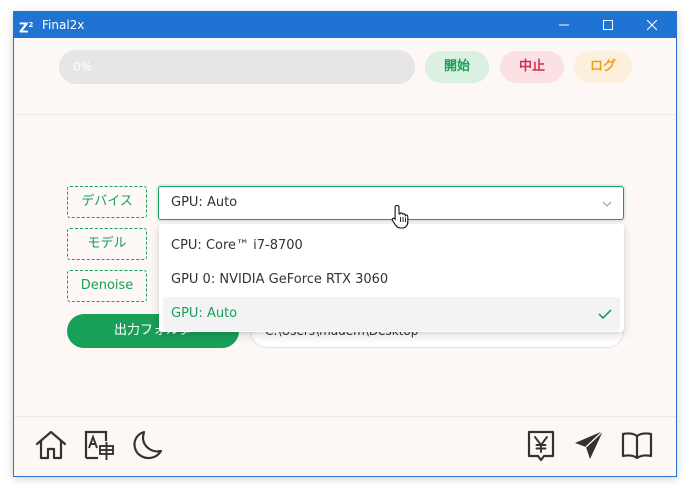 This screenshot has height=490, width=690. I want to click on device-option-gpu0: GPU 0: NVIDIA GeForce RTX 3060, so click(391, 280).